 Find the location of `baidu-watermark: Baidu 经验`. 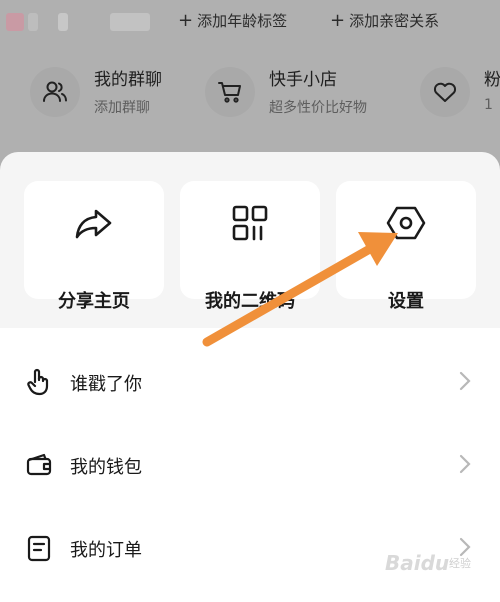

baidu-watermark: Baidu 经验 is located at coordinates (440, 565).